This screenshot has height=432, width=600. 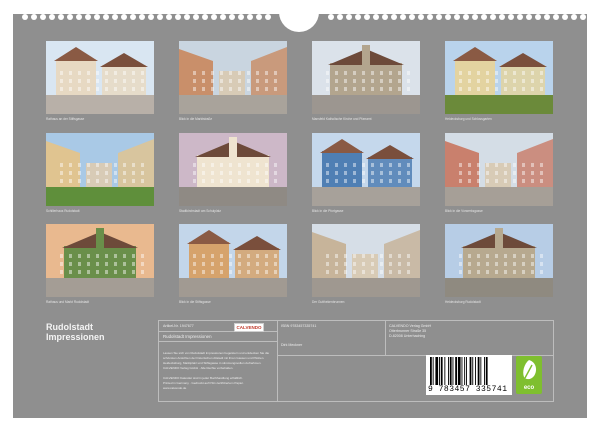 What do you see at coordinates (530, 370) in the screenshot?
I see `leaf-icon` at bounding box center [530, 370].